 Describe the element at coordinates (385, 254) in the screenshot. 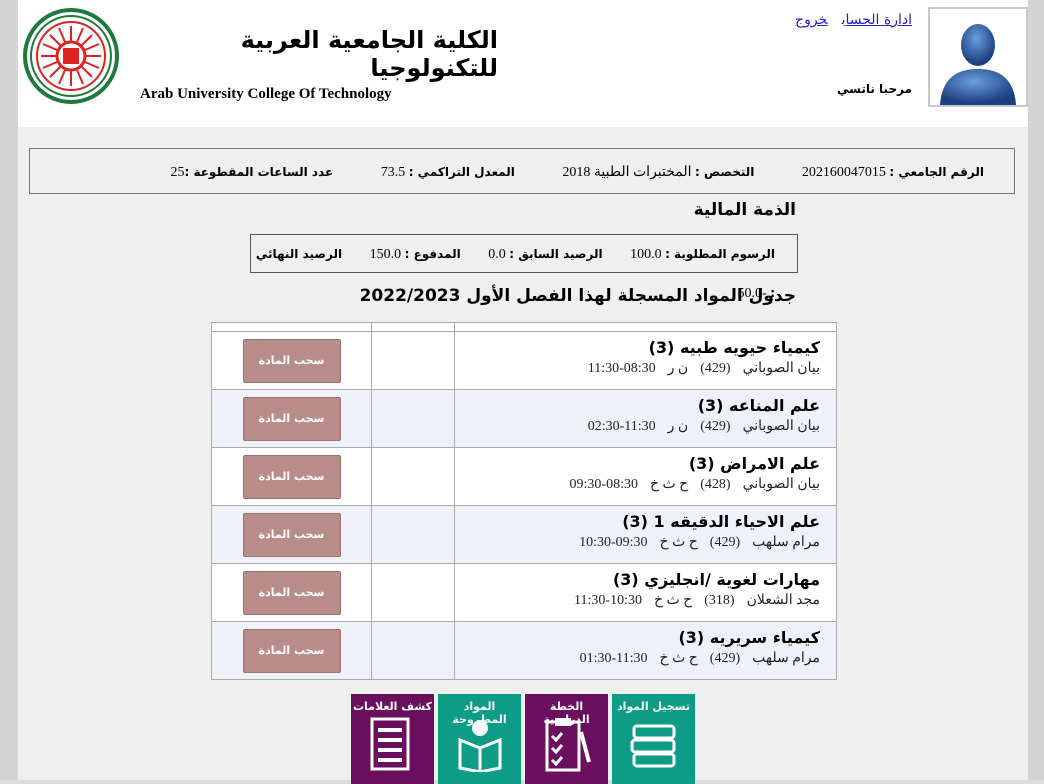

I see `paid-value: 150.0` at that location.